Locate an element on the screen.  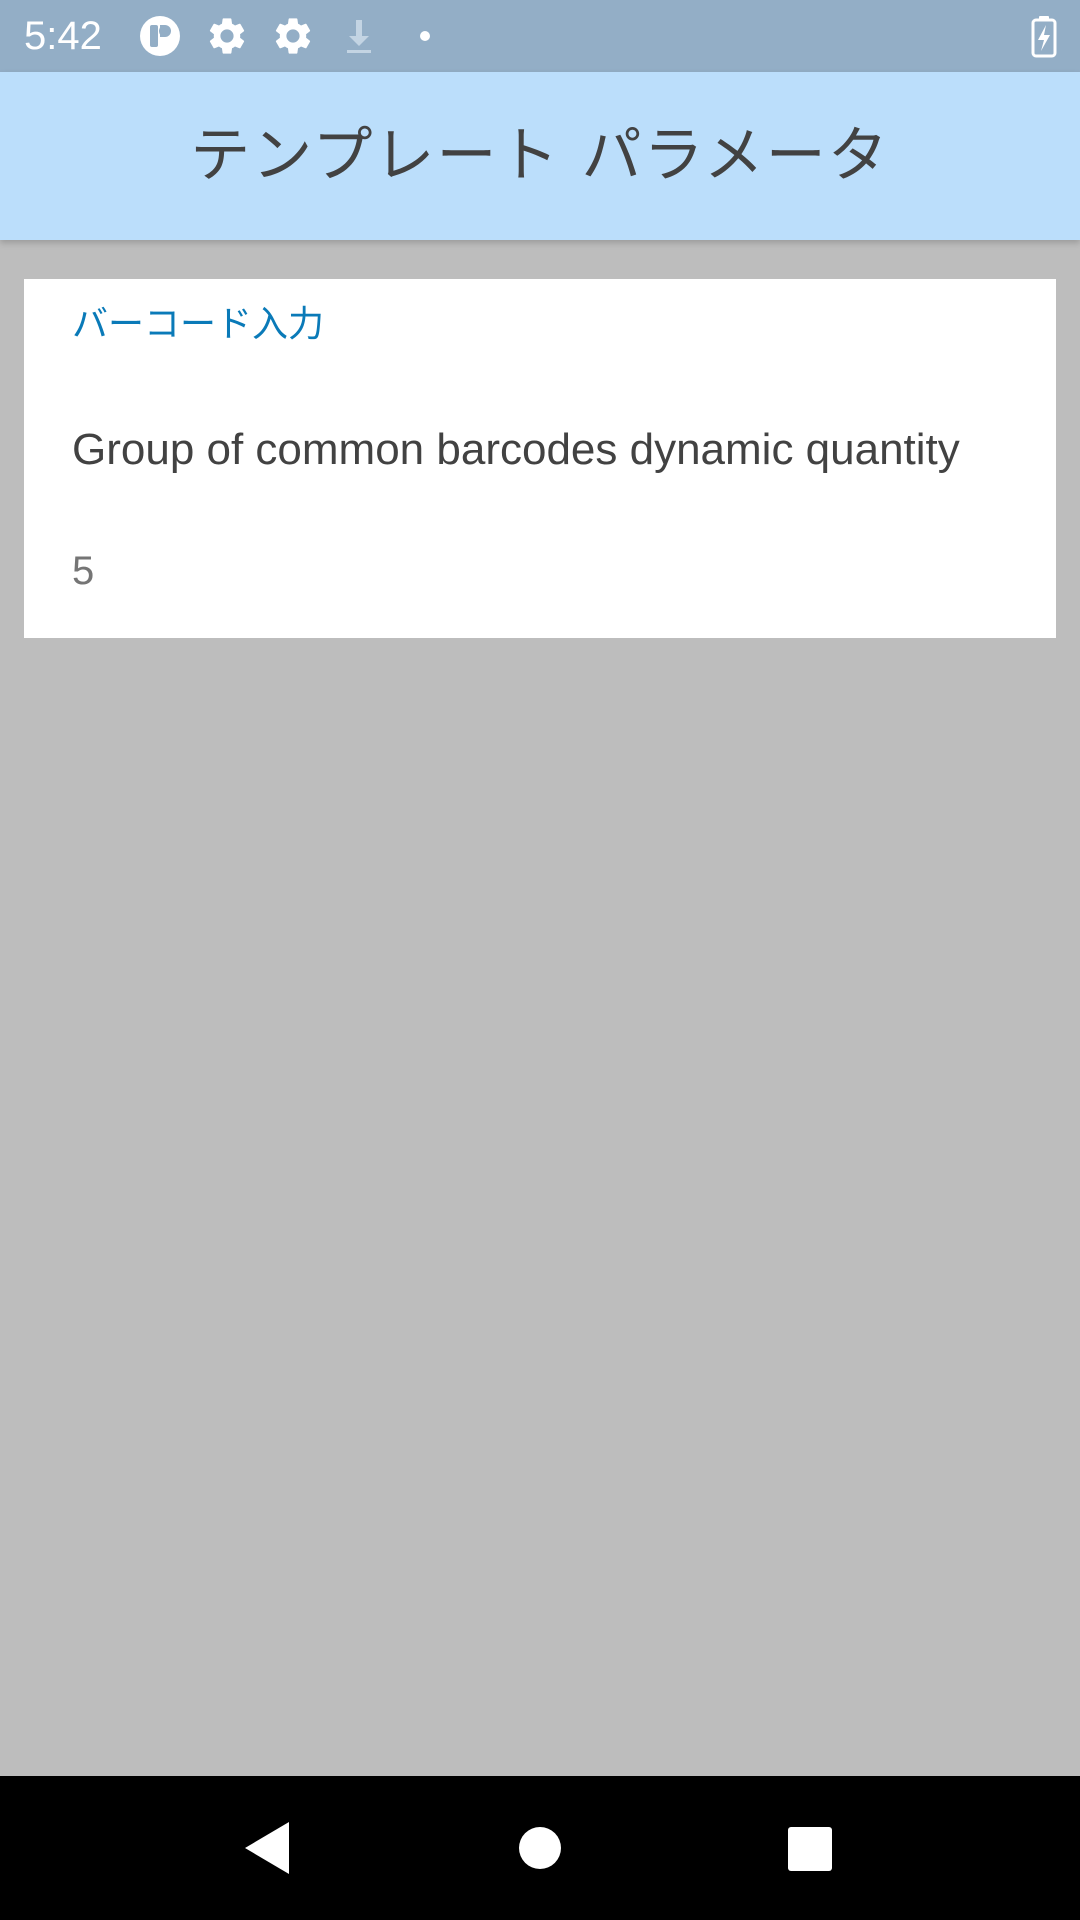
navigation-bar is located at coordinates (540, 1848).